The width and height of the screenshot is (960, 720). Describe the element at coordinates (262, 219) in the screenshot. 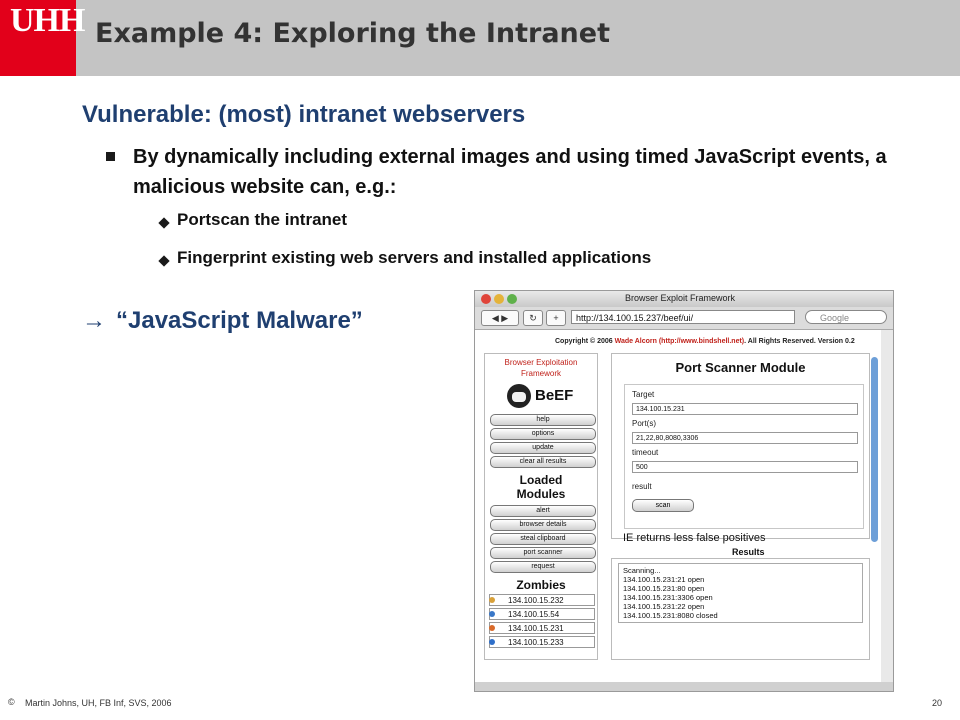

I see `sub-bullet-portscan: Portscan the intranet` at that location.